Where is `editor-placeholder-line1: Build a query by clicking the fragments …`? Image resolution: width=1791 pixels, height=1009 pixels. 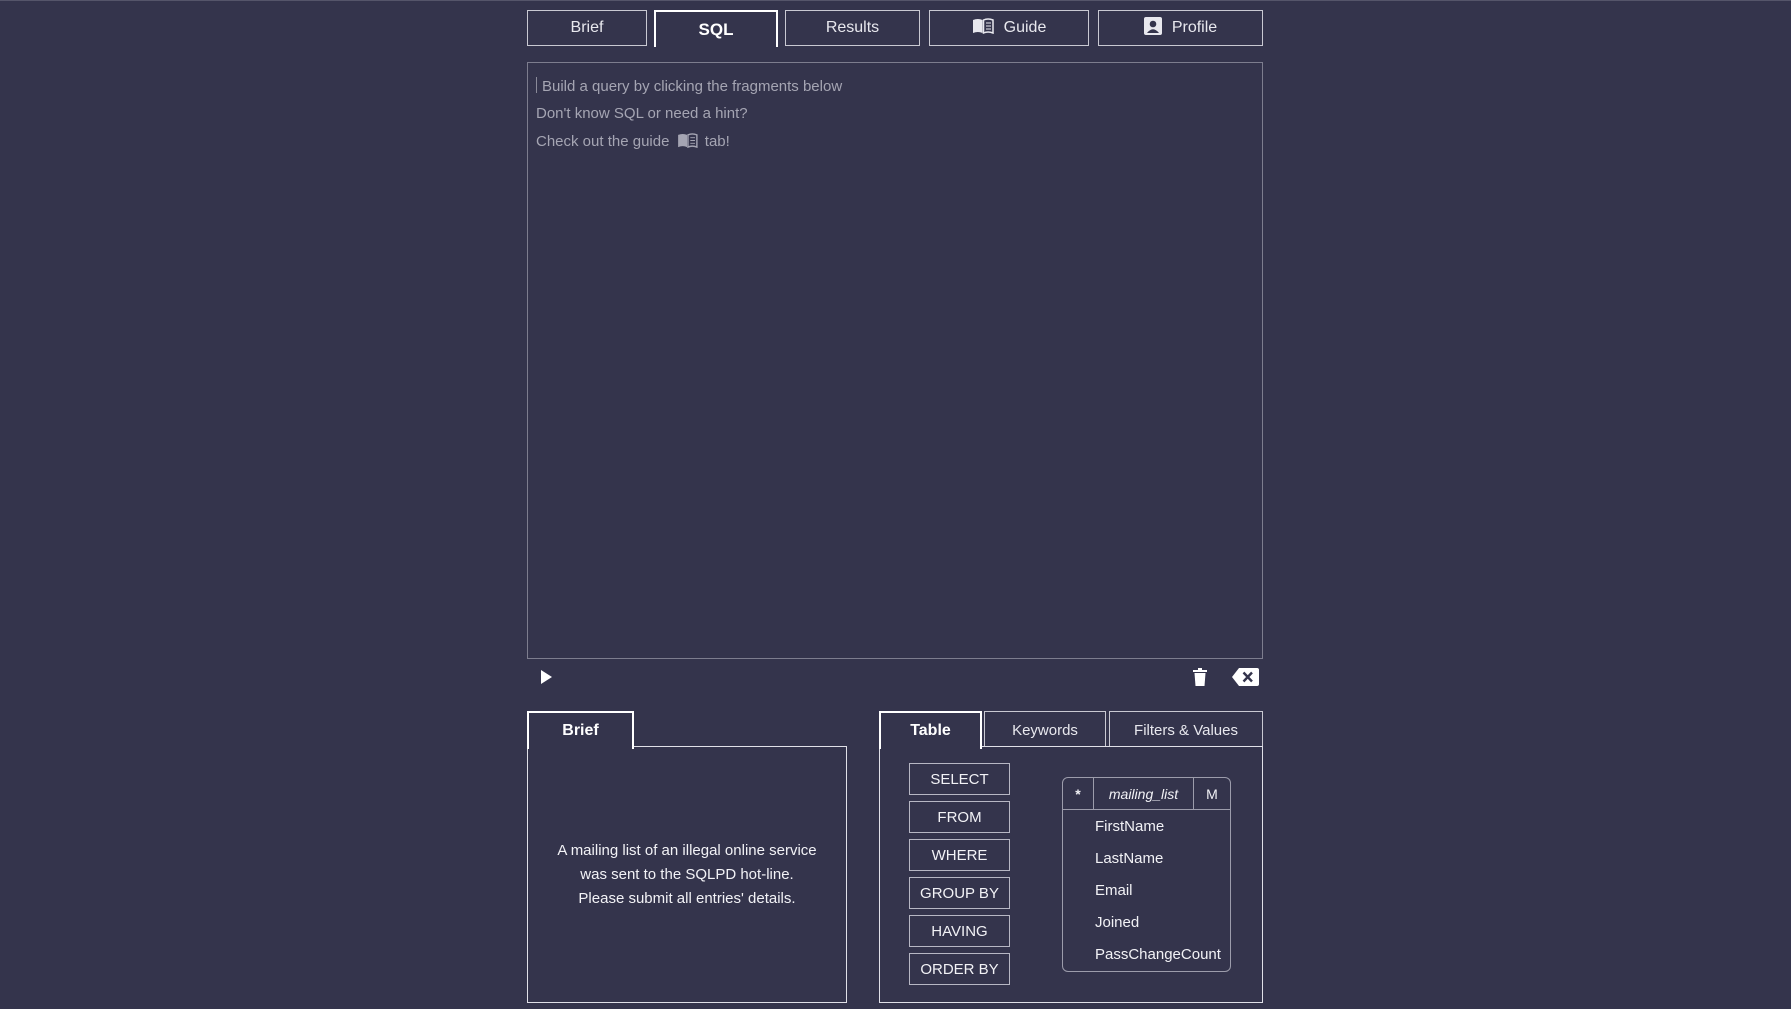 editor-placeholder-line1: Build a query by clicking the fragments … is located at coordinates (689, 86).